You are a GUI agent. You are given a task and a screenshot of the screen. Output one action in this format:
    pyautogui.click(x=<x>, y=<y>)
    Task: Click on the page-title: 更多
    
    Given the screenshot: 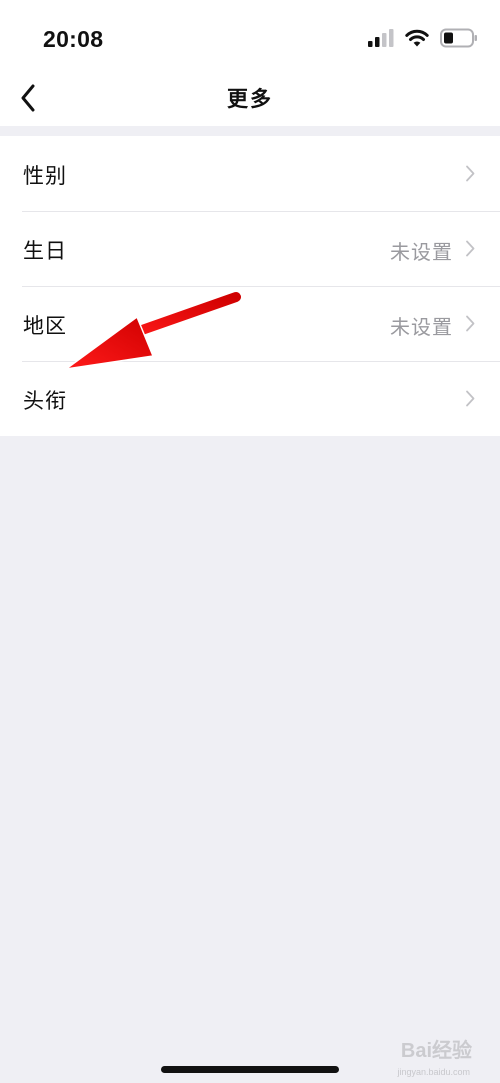 What is the action you would take?
    pyautogui.click(x=250, y=99)
    